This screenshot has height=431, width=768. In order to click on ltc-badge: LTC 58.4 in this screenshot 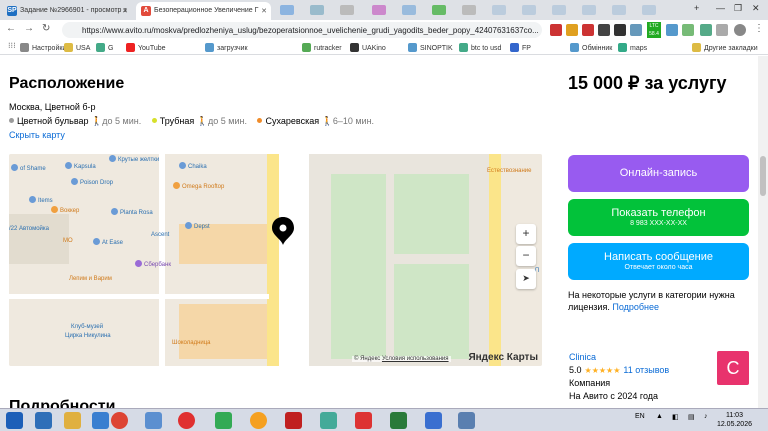, I will do `click(654, 30)`.